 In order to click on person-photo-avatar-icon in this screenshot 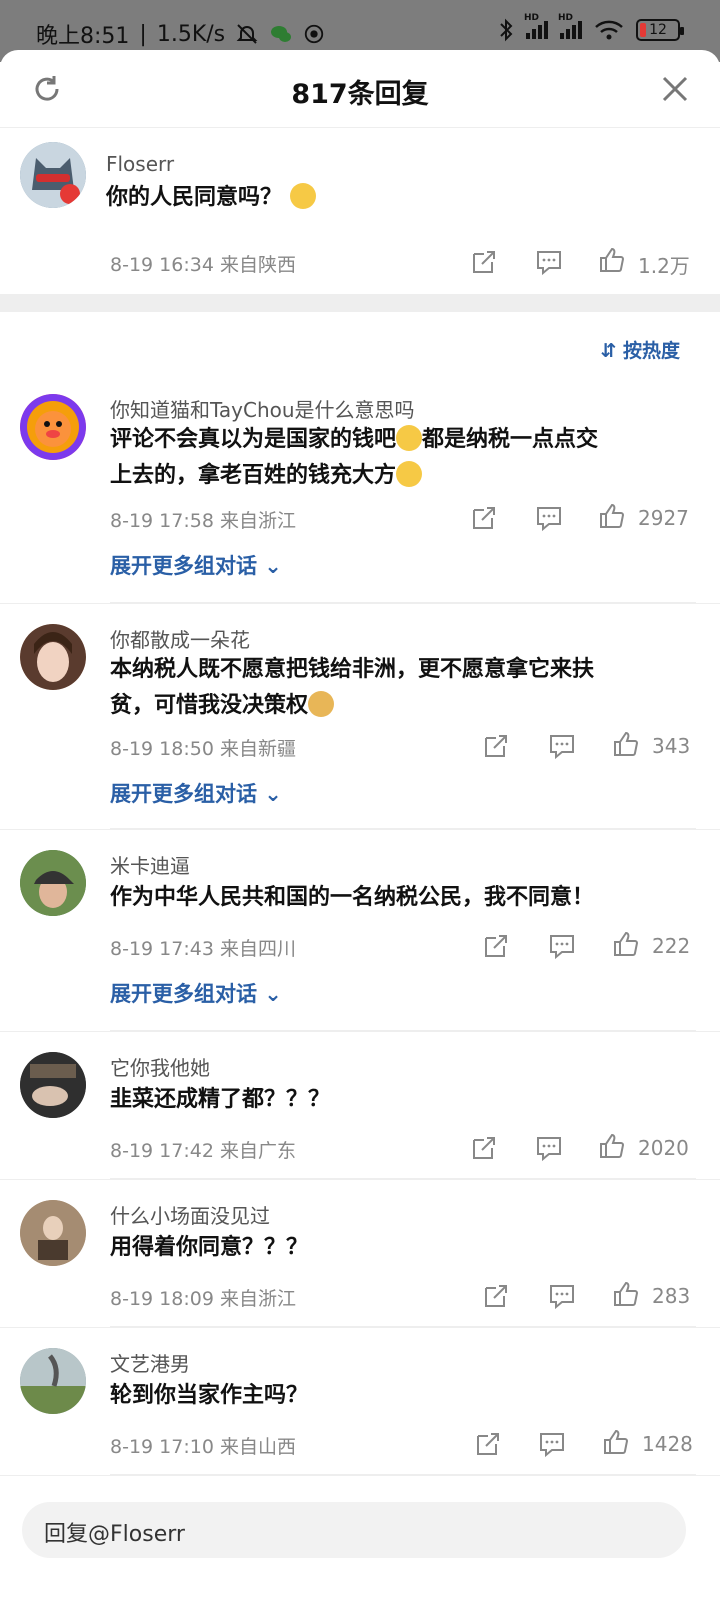, I will do `click(53, 1085)`.